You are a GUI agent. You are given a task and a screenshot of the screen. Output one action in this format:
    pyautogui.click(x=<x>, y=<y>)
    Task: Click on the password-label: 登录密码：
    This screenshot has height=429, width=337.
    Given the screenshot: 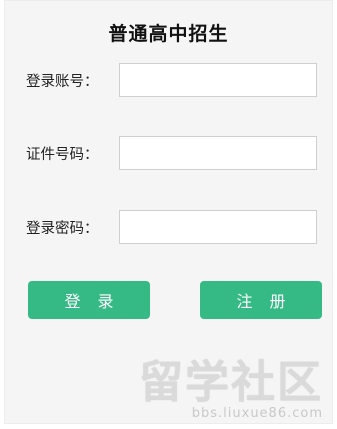 What is the action you would take?
    pyautogui.click(x=62, y=229)
    